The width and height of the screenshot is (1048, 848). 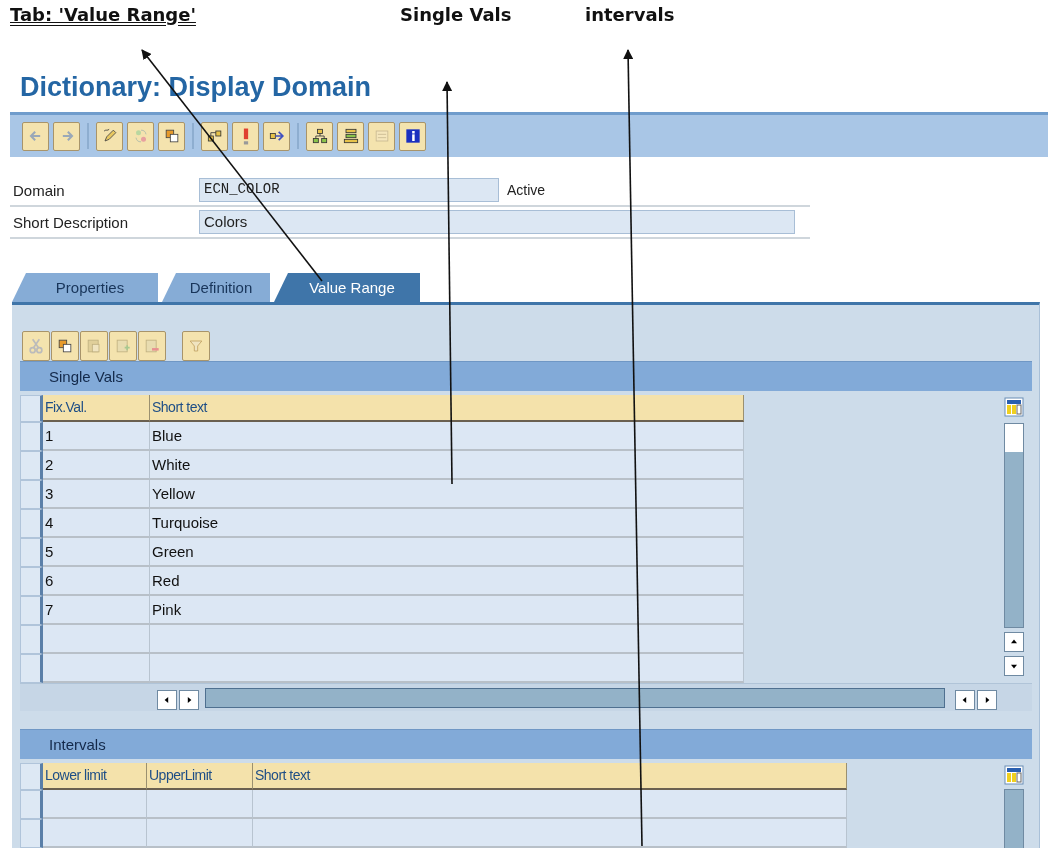 What do you see at coordinates (456, 14) in the screenshot?
I see `annotation-label: Single Vals` at bounding box center [456, 14].